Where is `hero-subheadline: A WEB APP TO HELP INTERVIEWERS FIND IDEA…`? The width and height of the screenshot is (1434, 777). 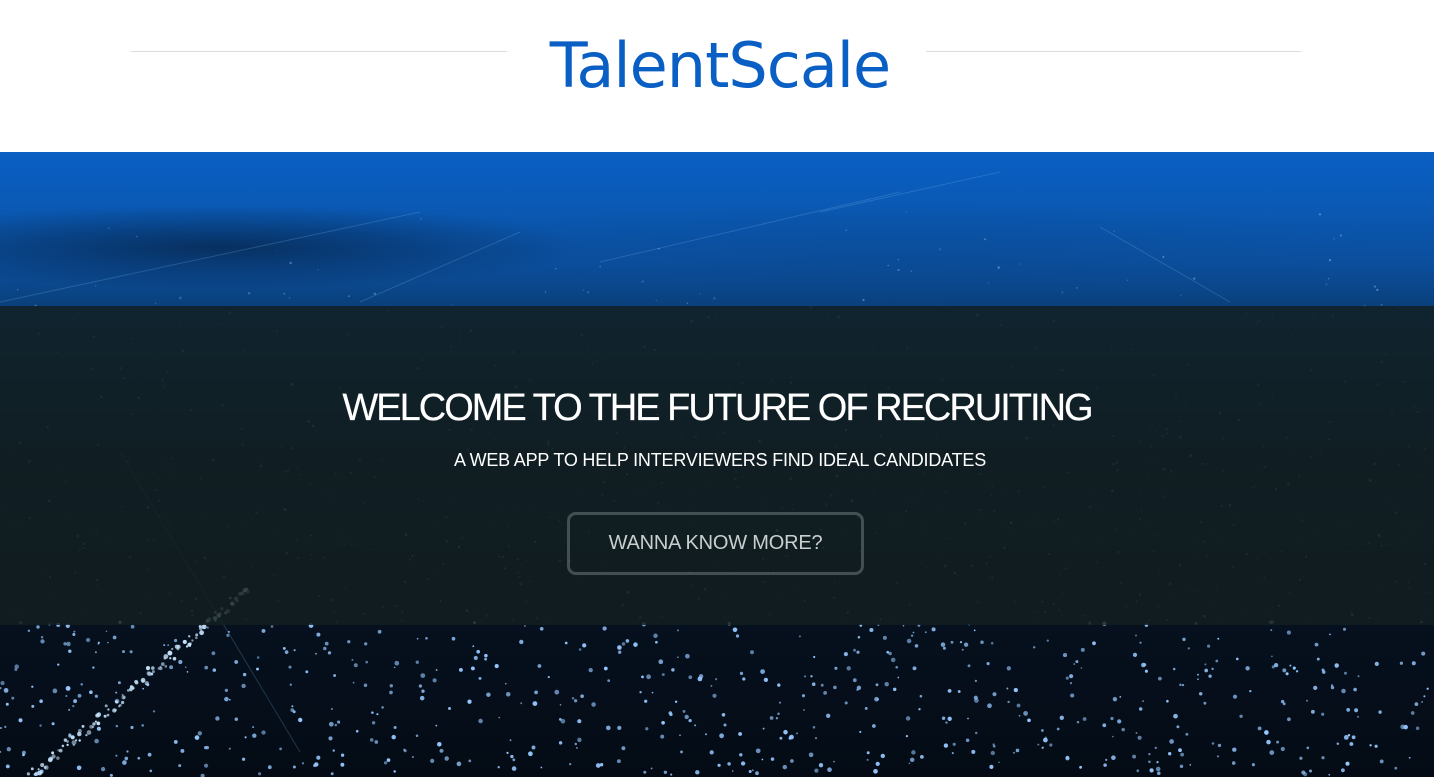
hero-subheadline: A WEB APP TO HELP INTERVIEWERS FIND IDEA… is located at coordinates (720, 460).